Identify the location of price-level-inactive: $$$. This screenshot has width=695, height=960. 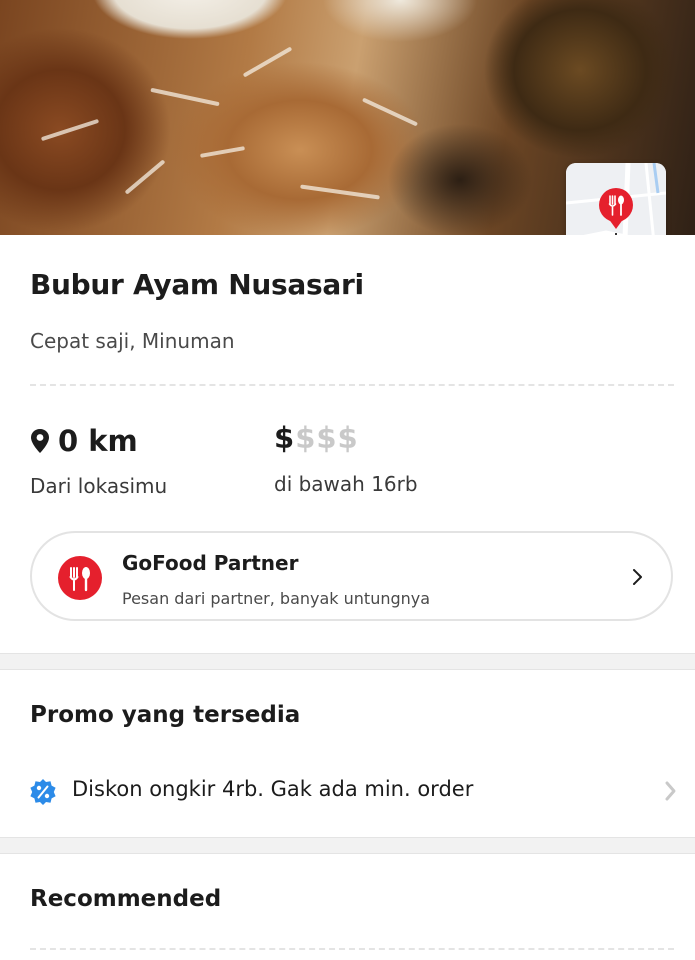
(327, 438).